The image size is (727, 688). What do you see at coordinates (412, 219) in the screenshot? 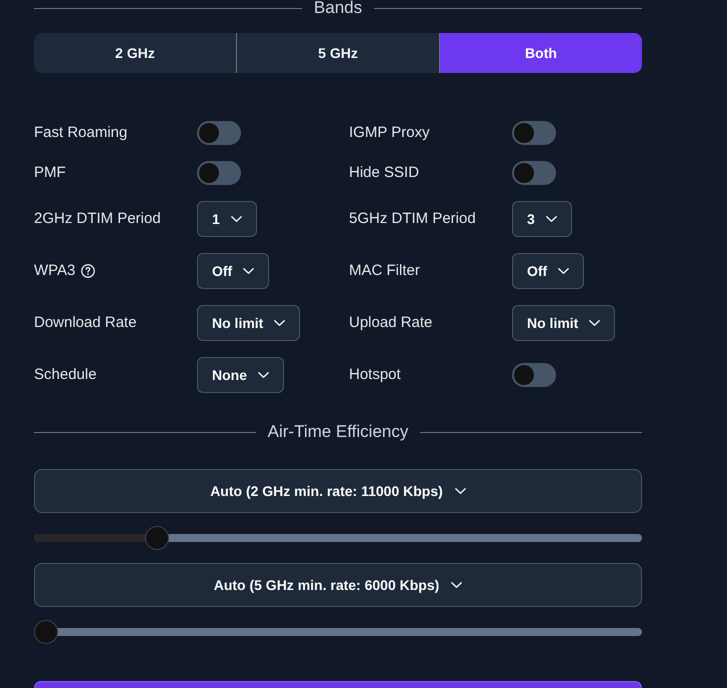
I see `setting-label: 5GHz DTIM Period` at bounding box center [412, 219].